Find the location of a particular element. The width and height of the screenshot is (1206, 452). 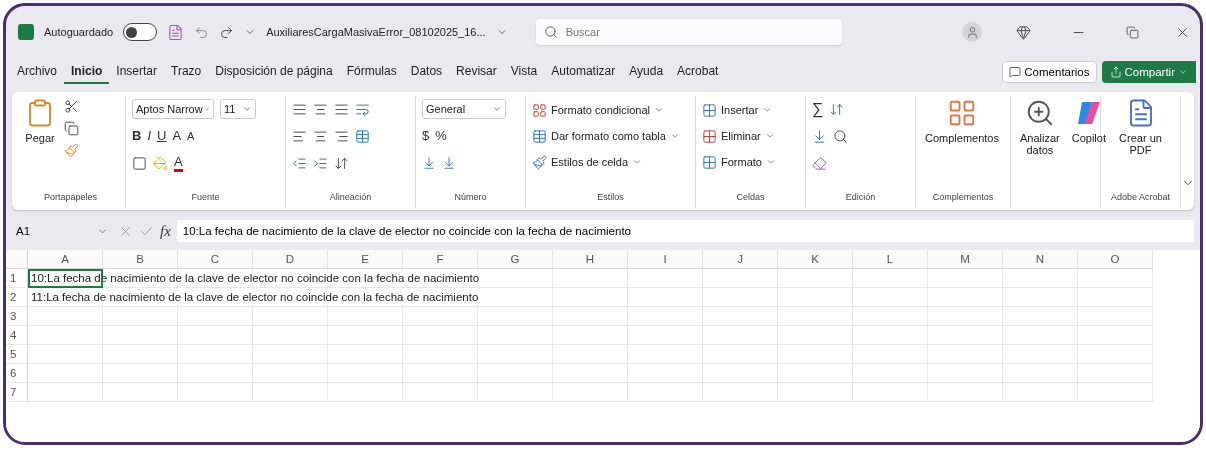

column-header: L is located at coordinates (890, 259).